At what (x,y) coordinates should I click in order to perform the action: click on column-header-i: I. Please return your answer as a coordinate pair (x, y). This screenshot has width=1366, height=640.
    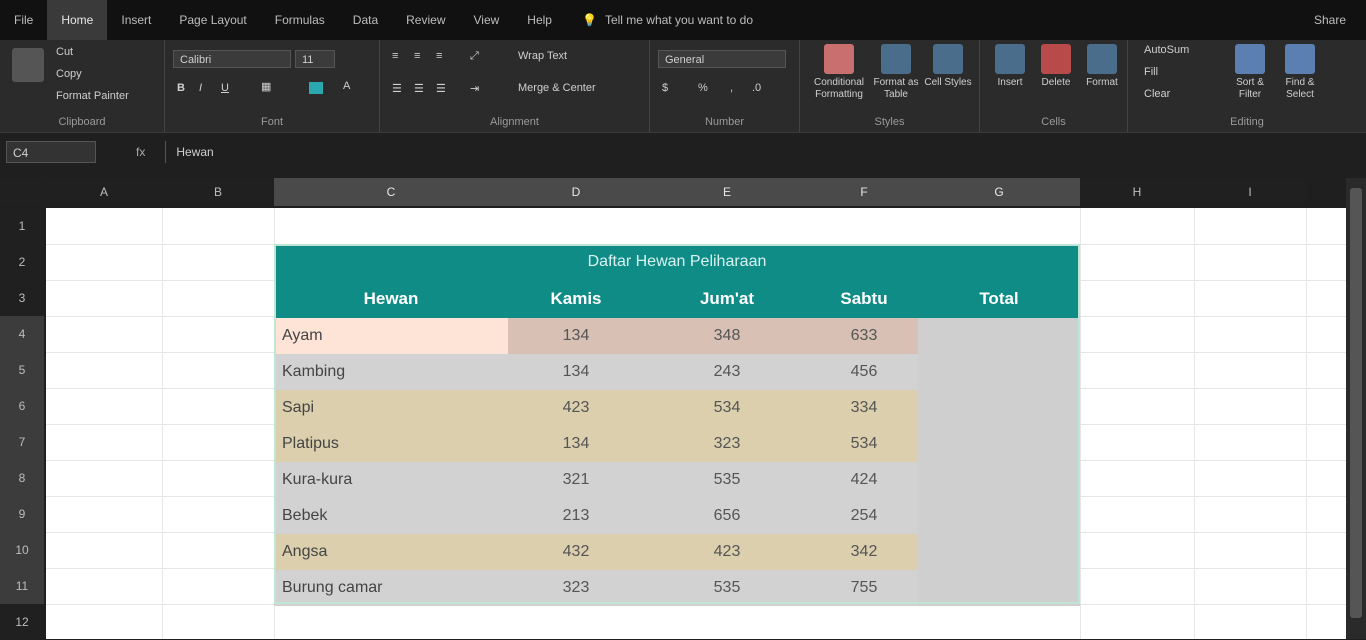
    Looking at the image, I should click on (1250, 192).